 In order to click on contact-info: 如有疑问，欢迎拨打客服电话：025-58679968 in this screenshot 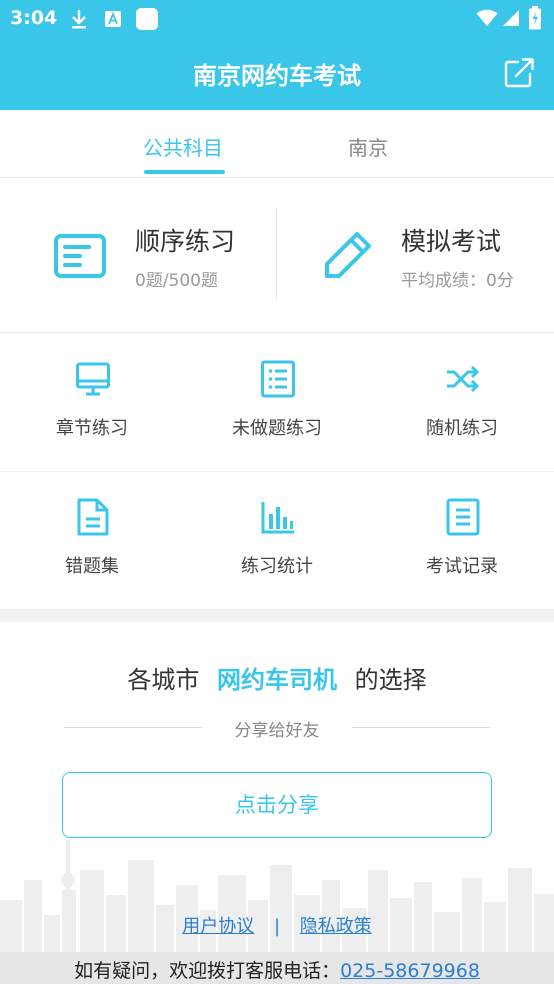, I will do `click(277, 969)`.